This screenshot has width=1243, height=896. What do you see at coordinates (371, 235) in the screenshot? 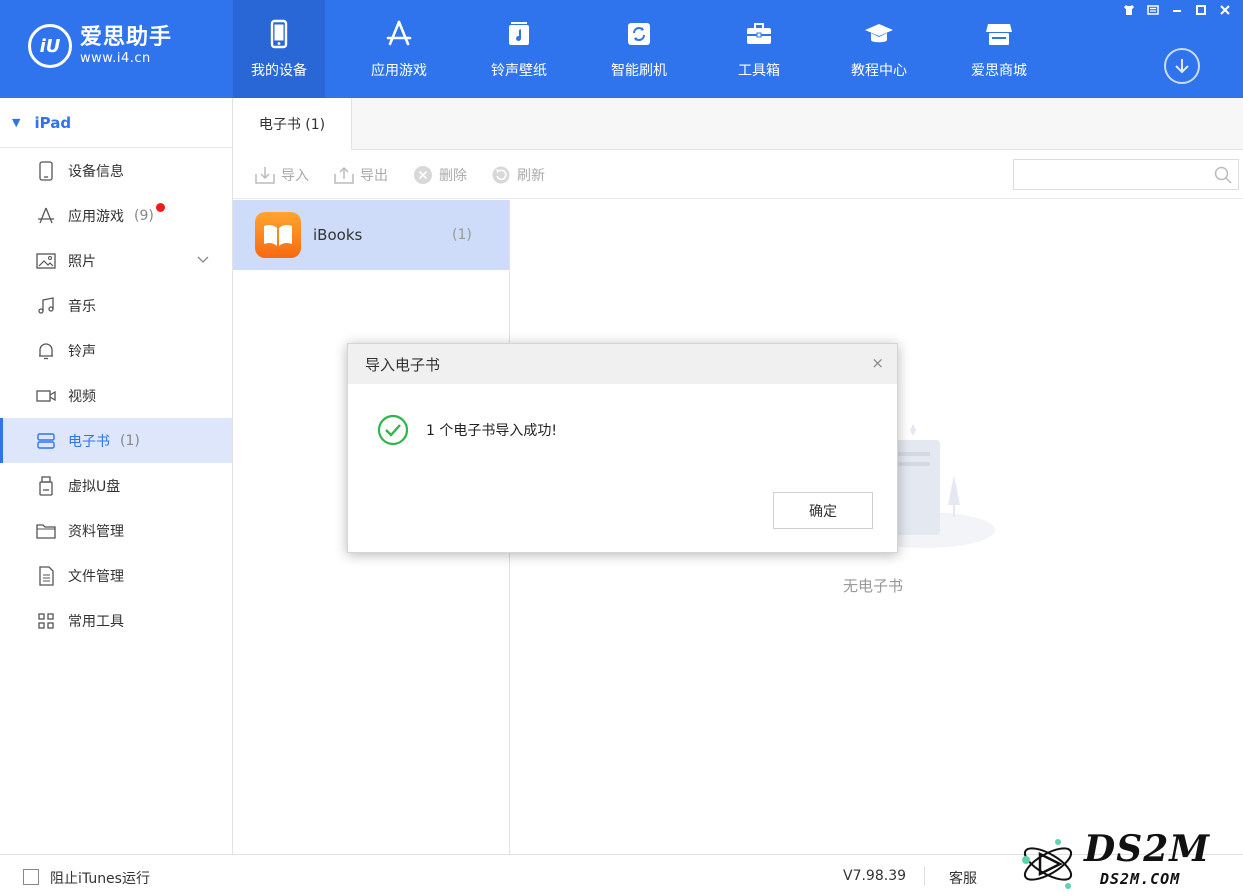
I see `list-item: iBooks (1)` at bounding box center [371, 235].